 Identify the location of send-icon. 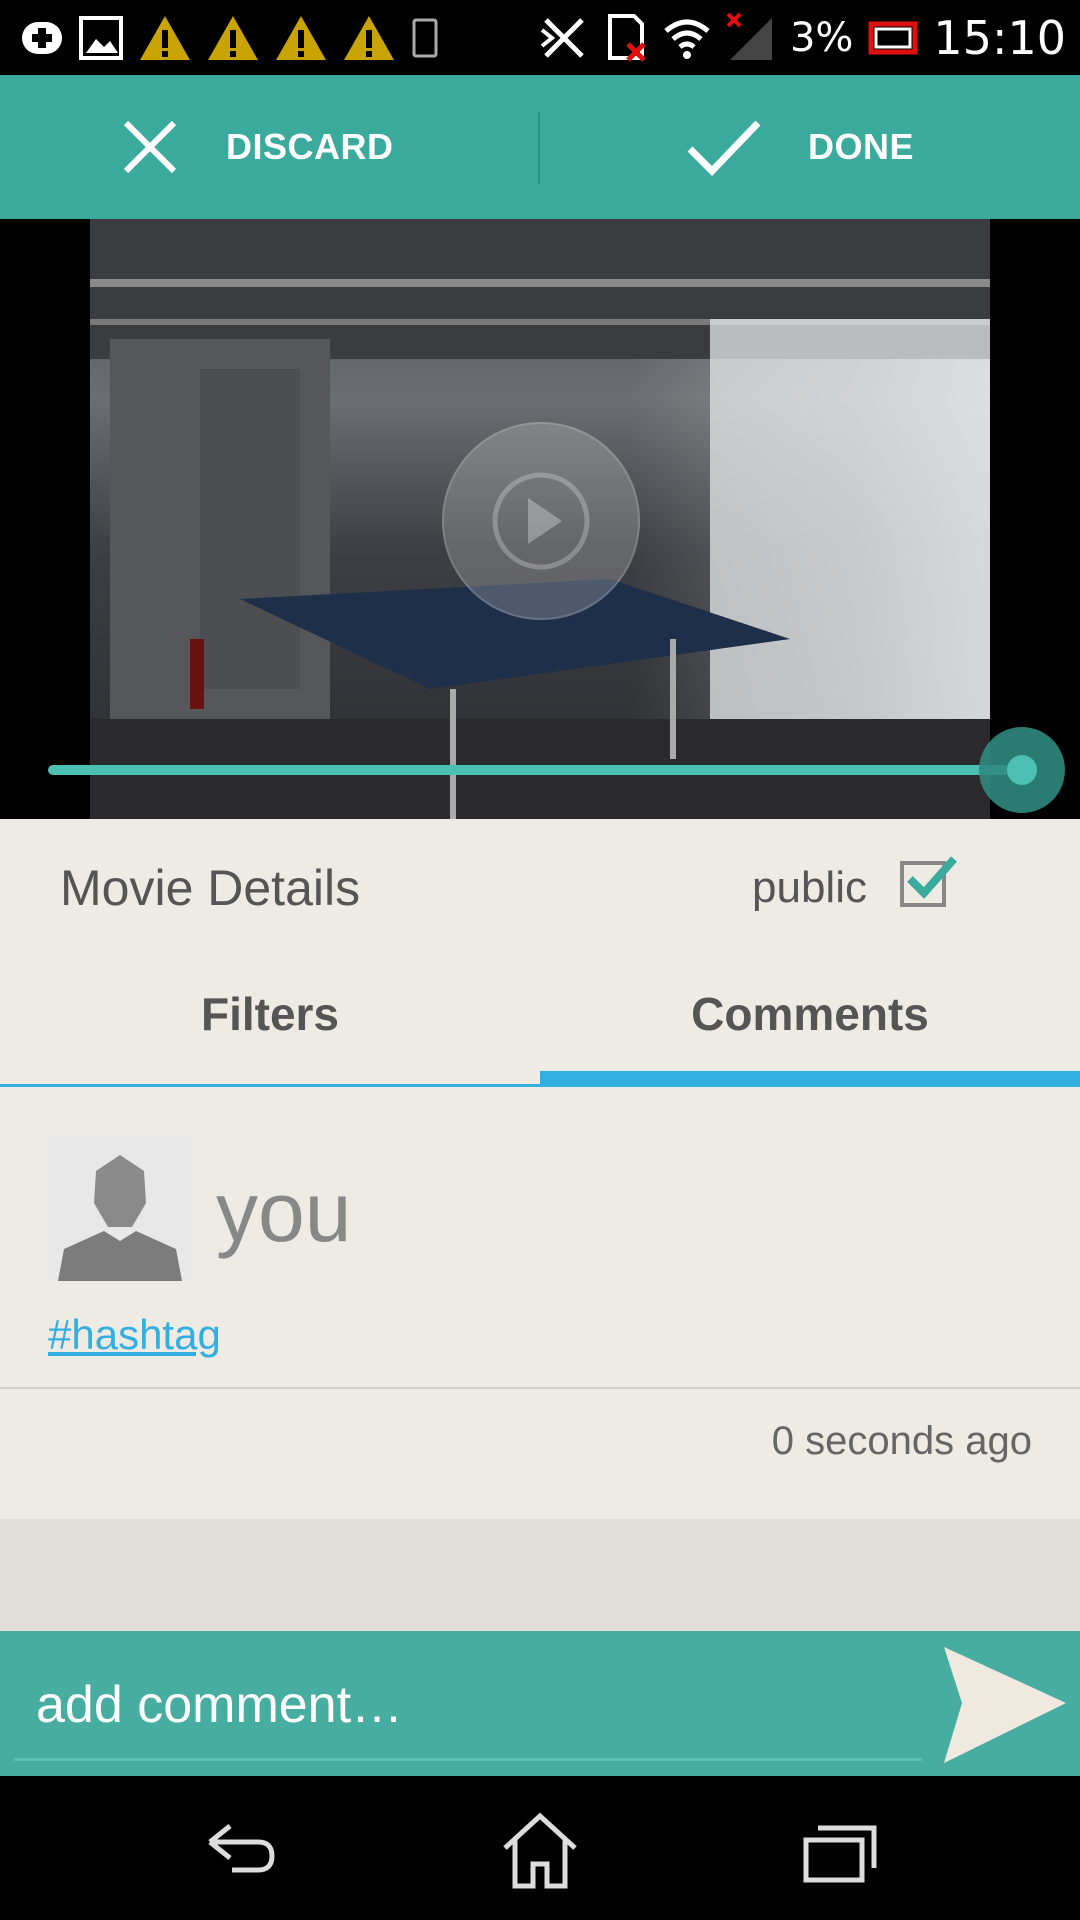
(1005, 1705).